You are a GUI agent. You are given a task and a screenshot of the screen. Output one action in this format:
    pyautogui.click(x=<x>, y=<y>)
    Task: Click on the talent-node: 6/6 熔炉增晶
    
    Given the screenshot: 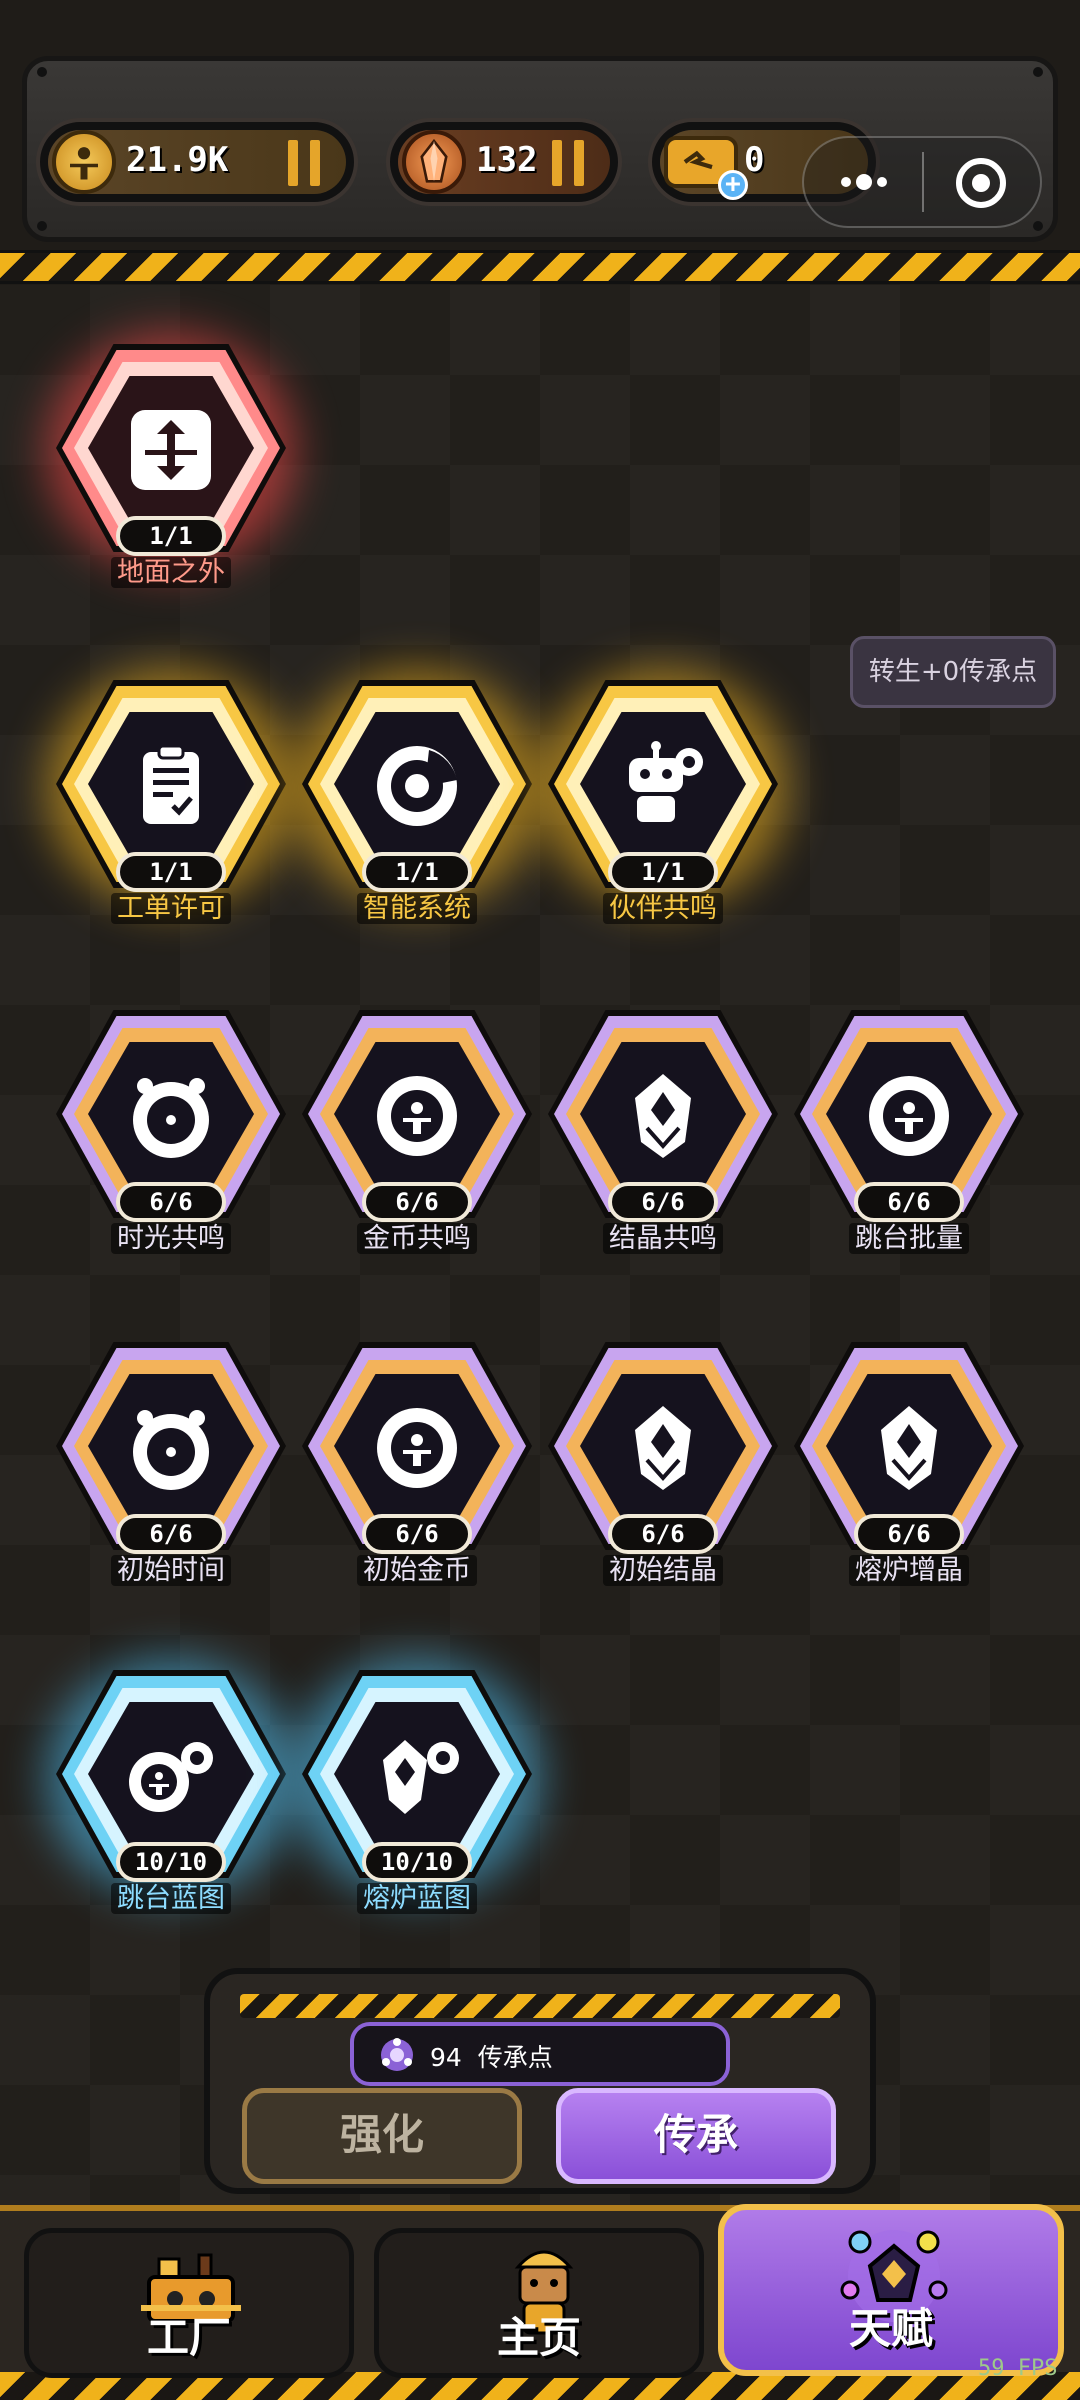 What is the action you would take?
    pyautogui.click(x=909, y=1480)
    